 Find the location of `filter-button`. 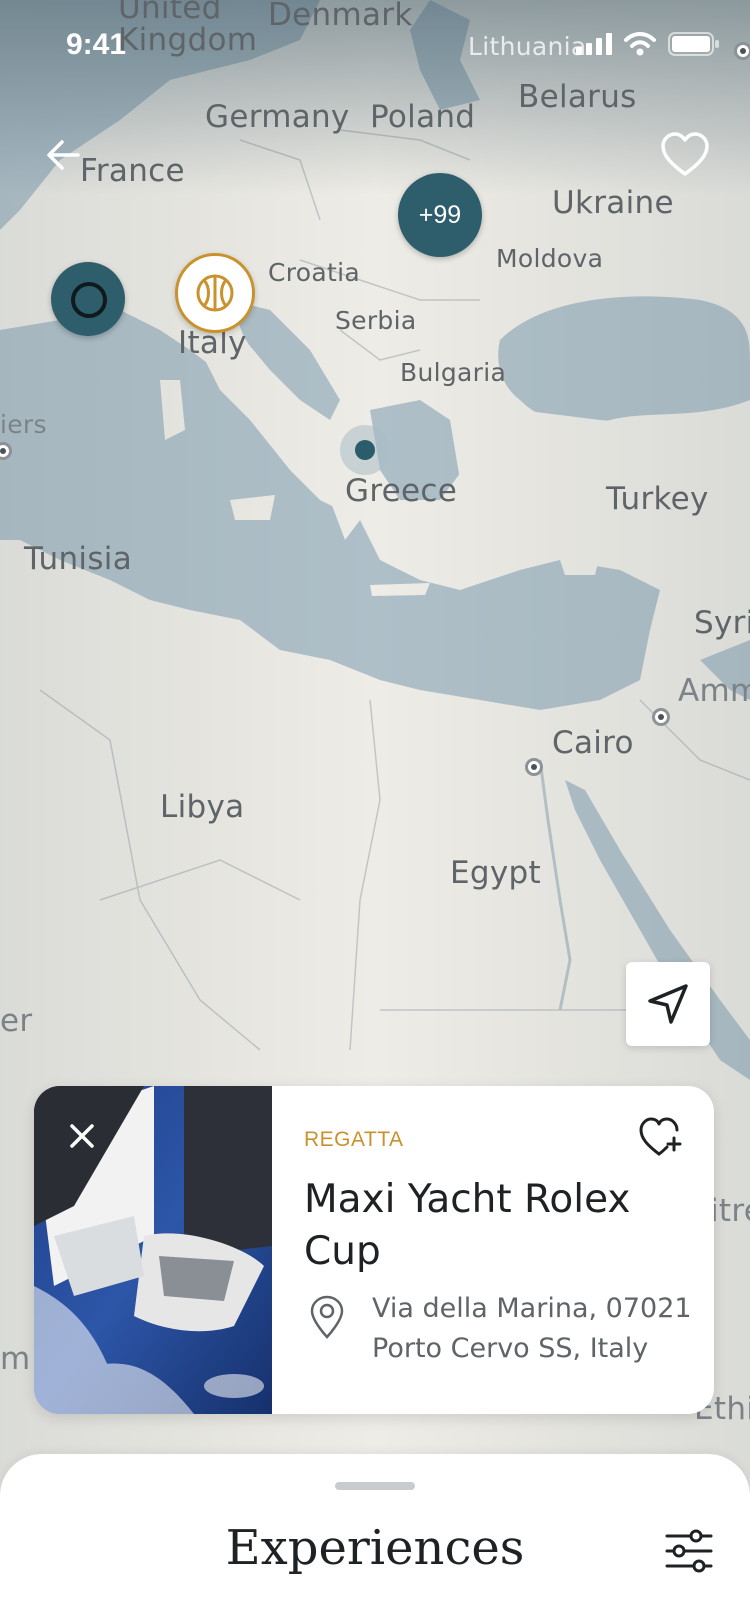

filter-button is located at coordinates (689, 1553).